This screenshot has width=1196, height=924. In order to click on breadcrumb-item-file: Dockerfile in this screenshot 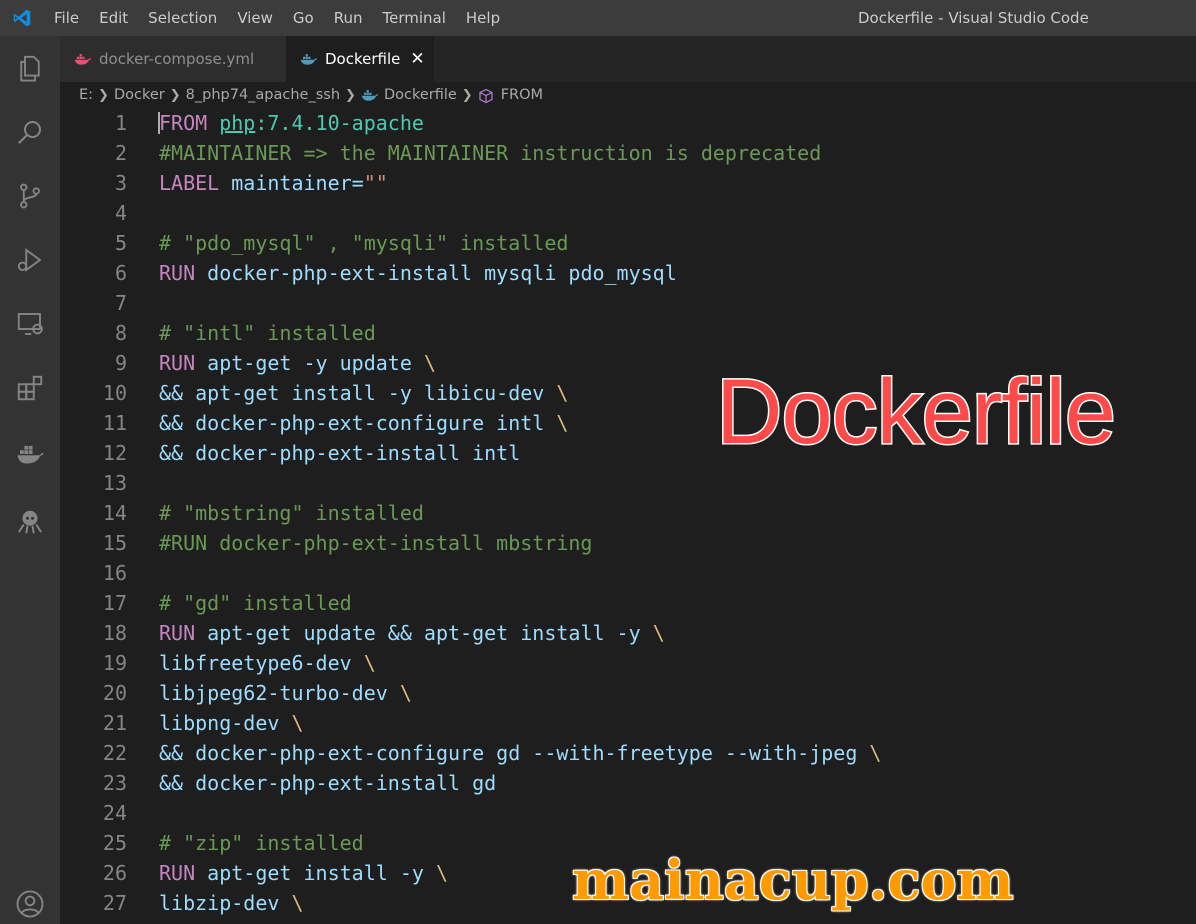, I will do `click(420, 95)`.